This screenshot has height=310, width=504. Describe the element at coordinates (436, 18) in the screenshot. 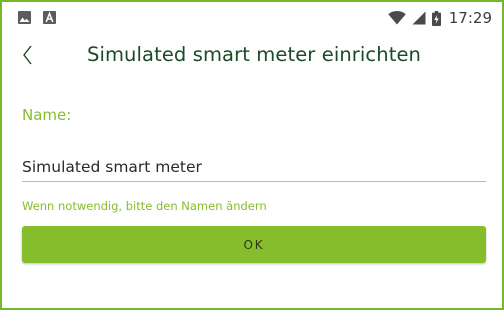

I see `battery-charging-icon` at that location.